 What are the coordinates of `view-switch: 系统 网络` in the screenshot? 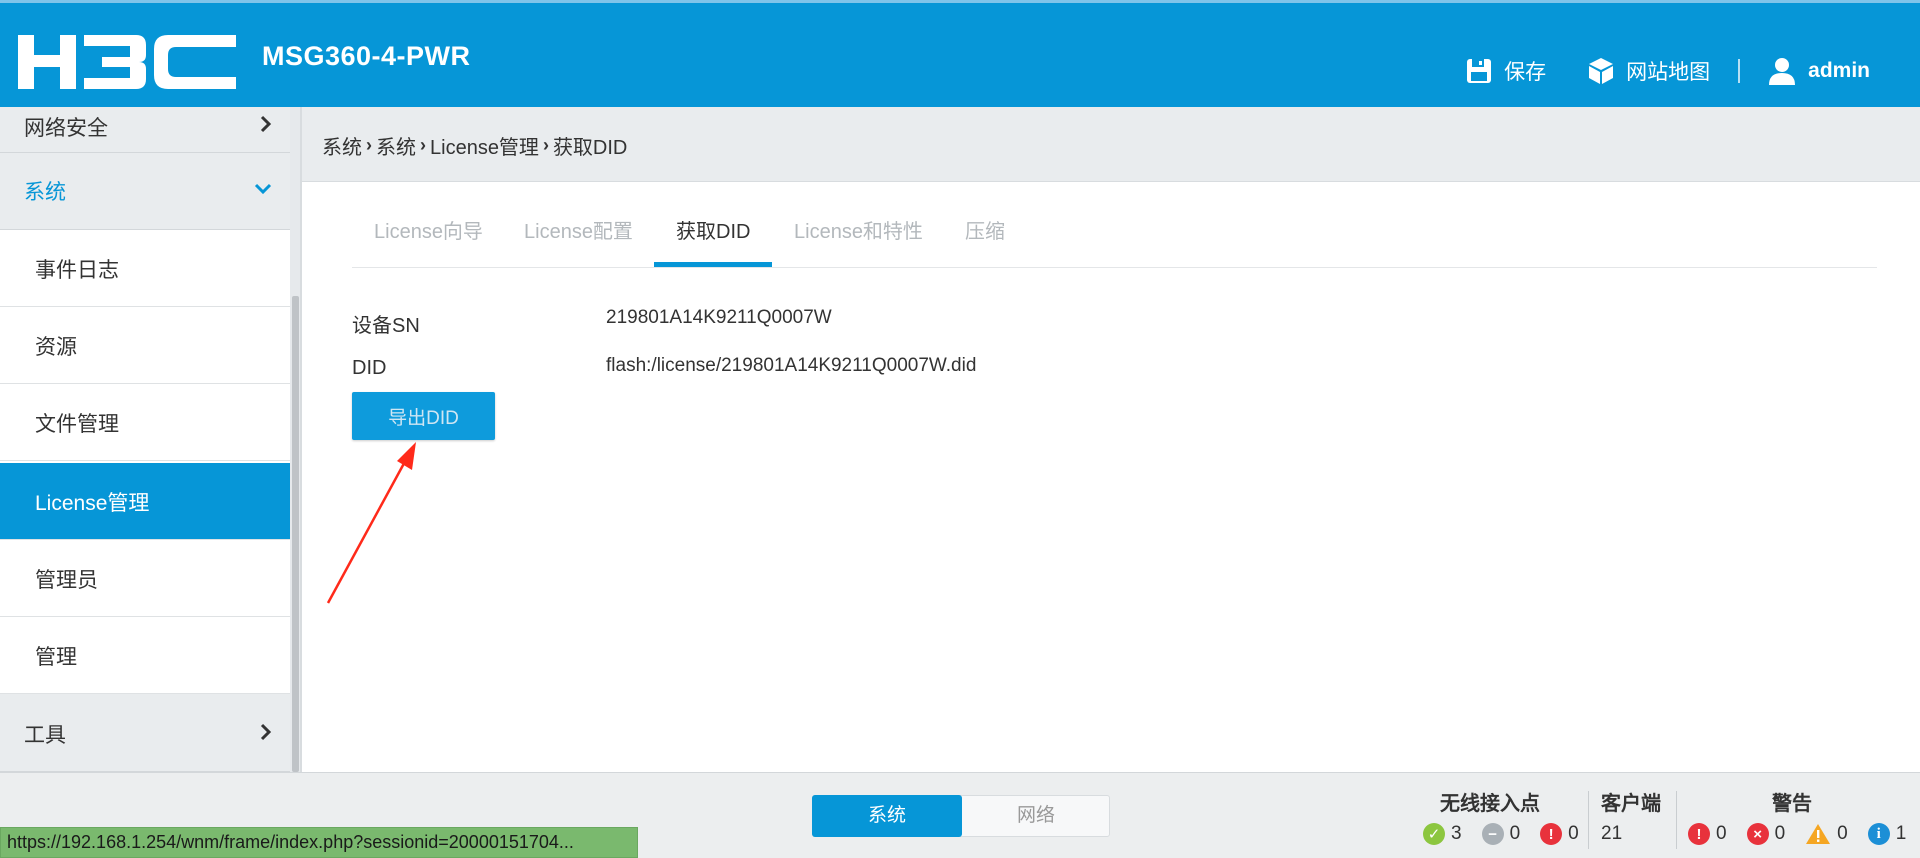 It's located at (961, 816).